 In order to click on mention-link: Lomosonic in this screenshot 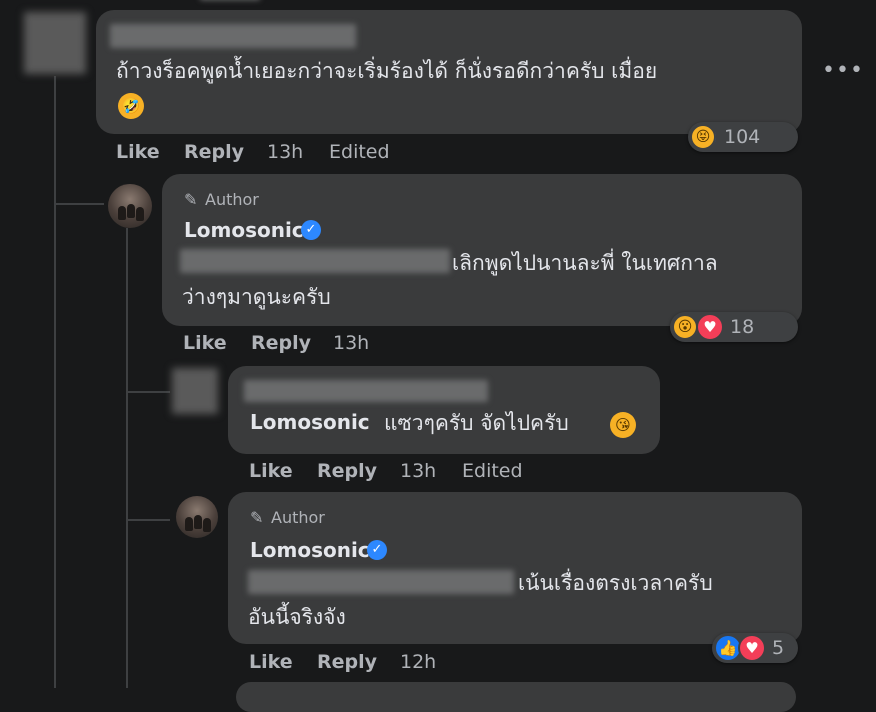, I will do `click(310, 422)`.